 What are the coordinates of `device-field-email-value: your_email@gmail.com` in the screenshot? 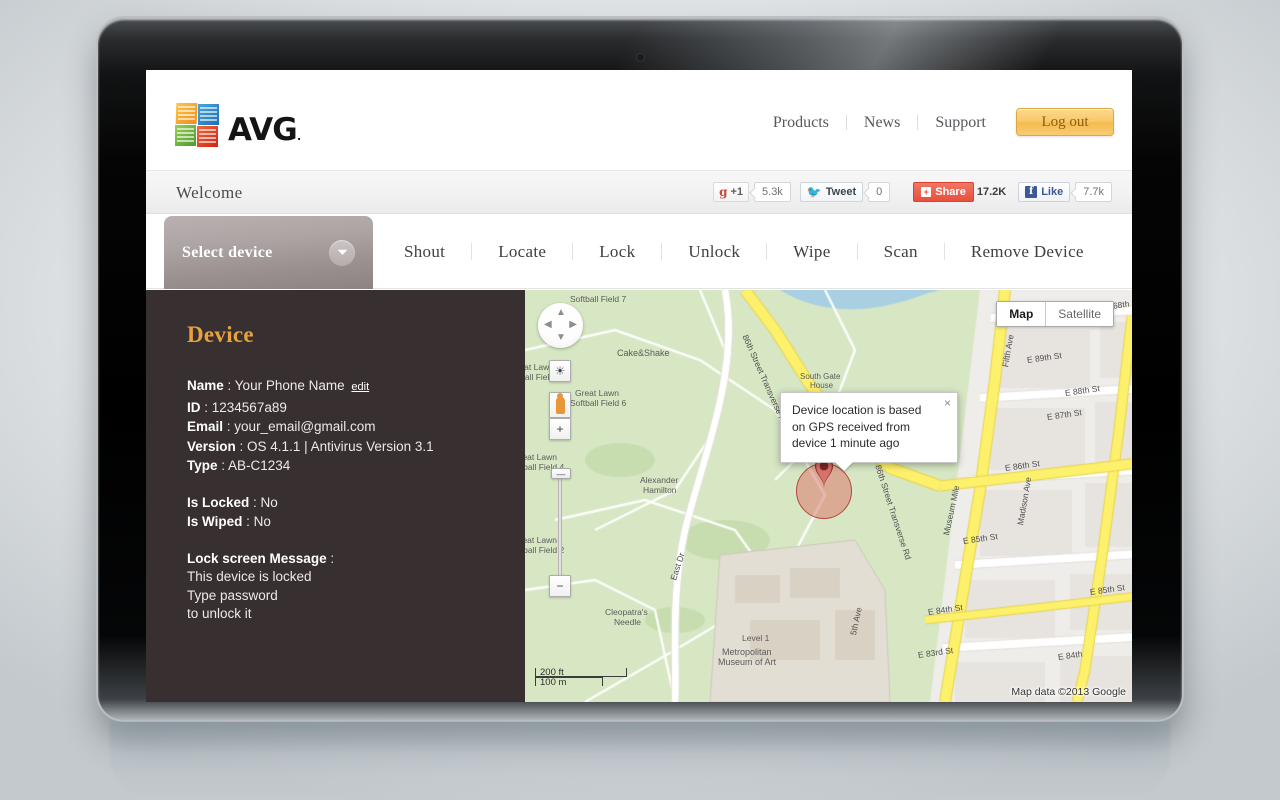 It's located at (305, 426).